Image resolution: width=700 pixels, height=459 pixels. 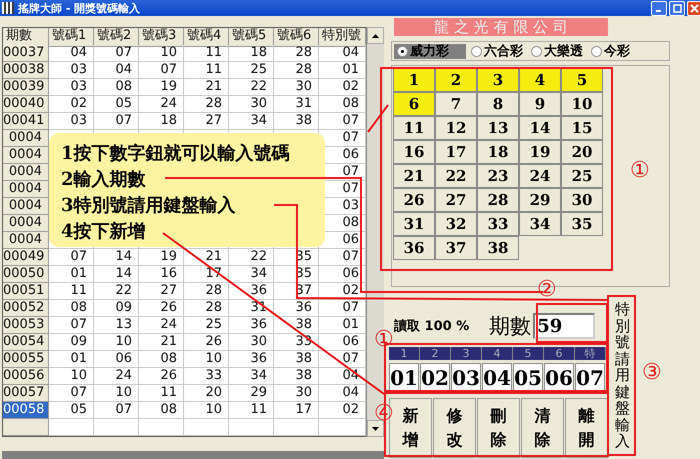 What do you see at coordinates (414, 152) in the screenshot?
I see `number-button: 16` at bounding box center [414, 152].